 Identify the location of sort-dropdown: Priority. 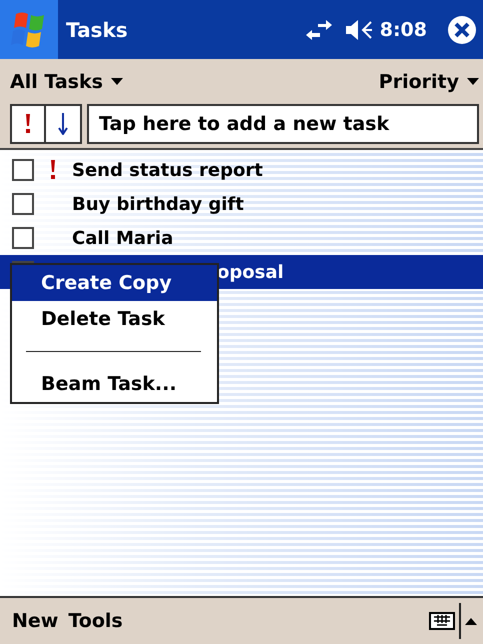
(428, 81).